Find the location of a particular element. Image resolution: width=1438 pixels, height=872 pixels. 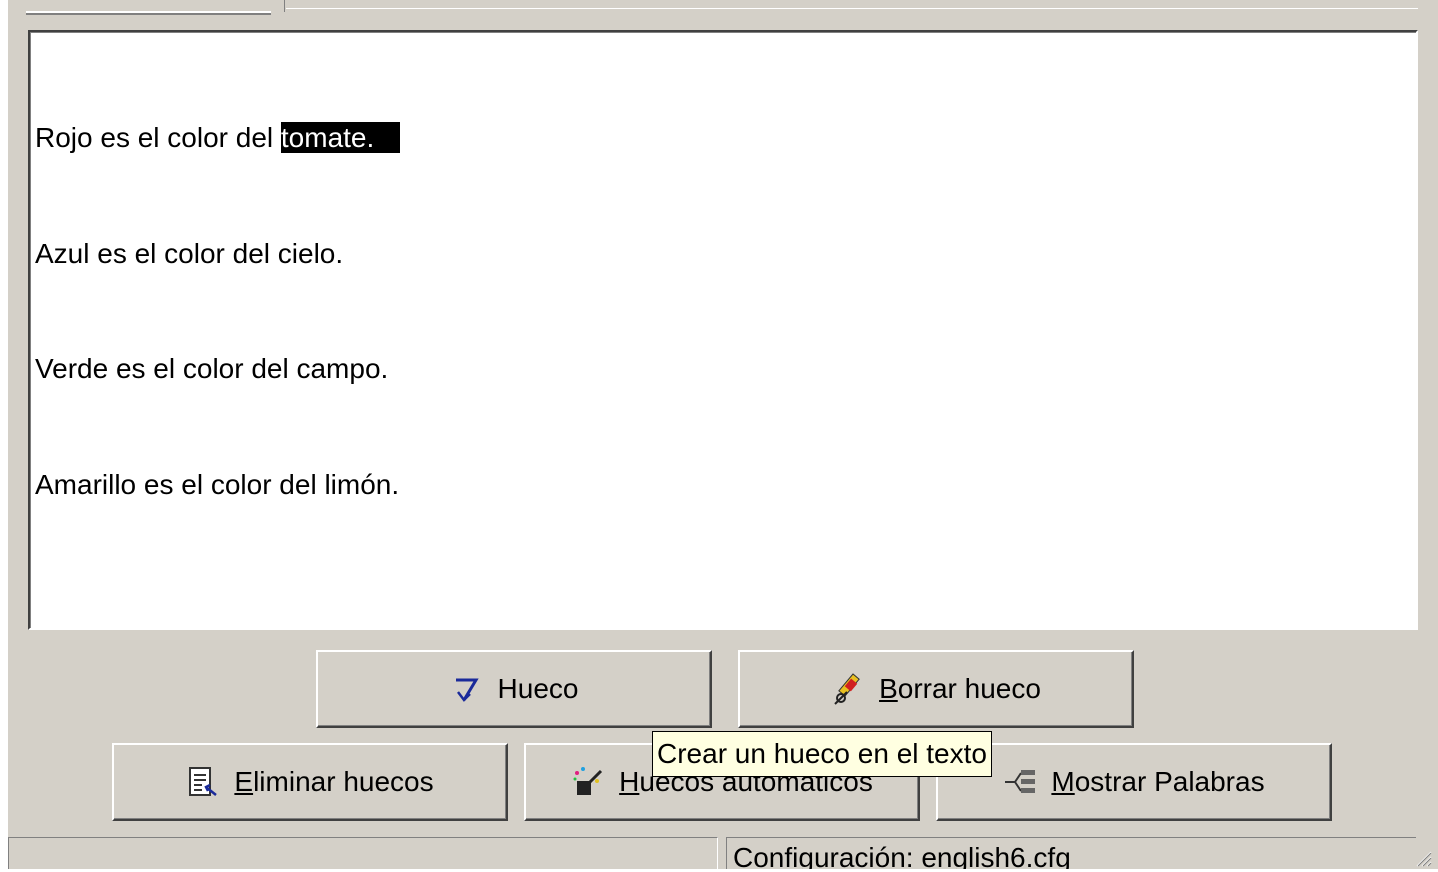

tooltip: Crear un hueco en el texto is located at coordinates (822, 754).